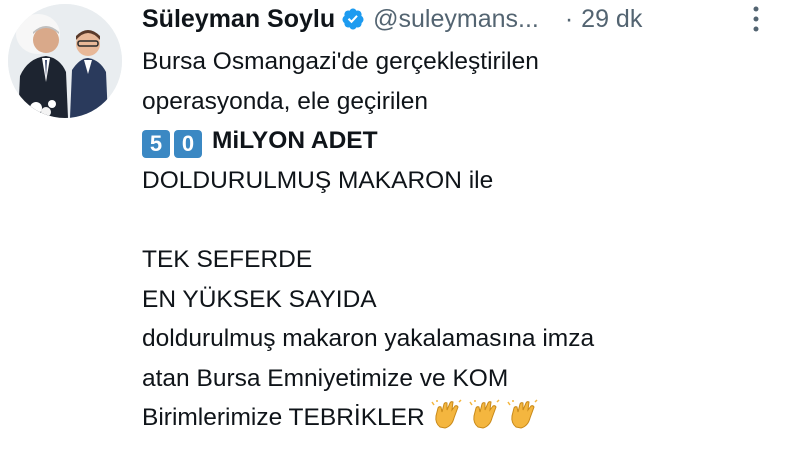 Image resolution: width=792 pixels, height=470 pixels. I want to click on tweet-header: Süleyman Soylu @suleymans... · 29 dk, so click(462, 19).